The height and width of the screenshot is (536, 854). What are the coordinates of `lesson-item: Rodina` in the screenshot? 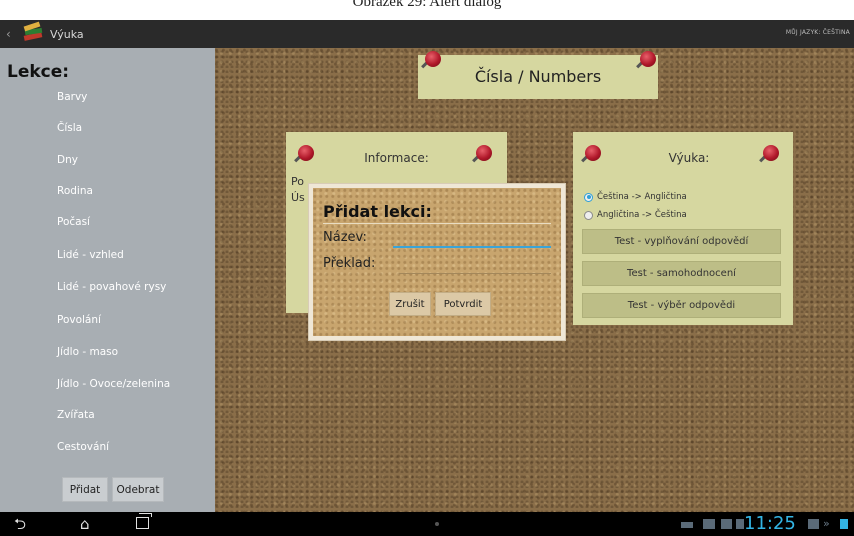 It's located at (75, 191).